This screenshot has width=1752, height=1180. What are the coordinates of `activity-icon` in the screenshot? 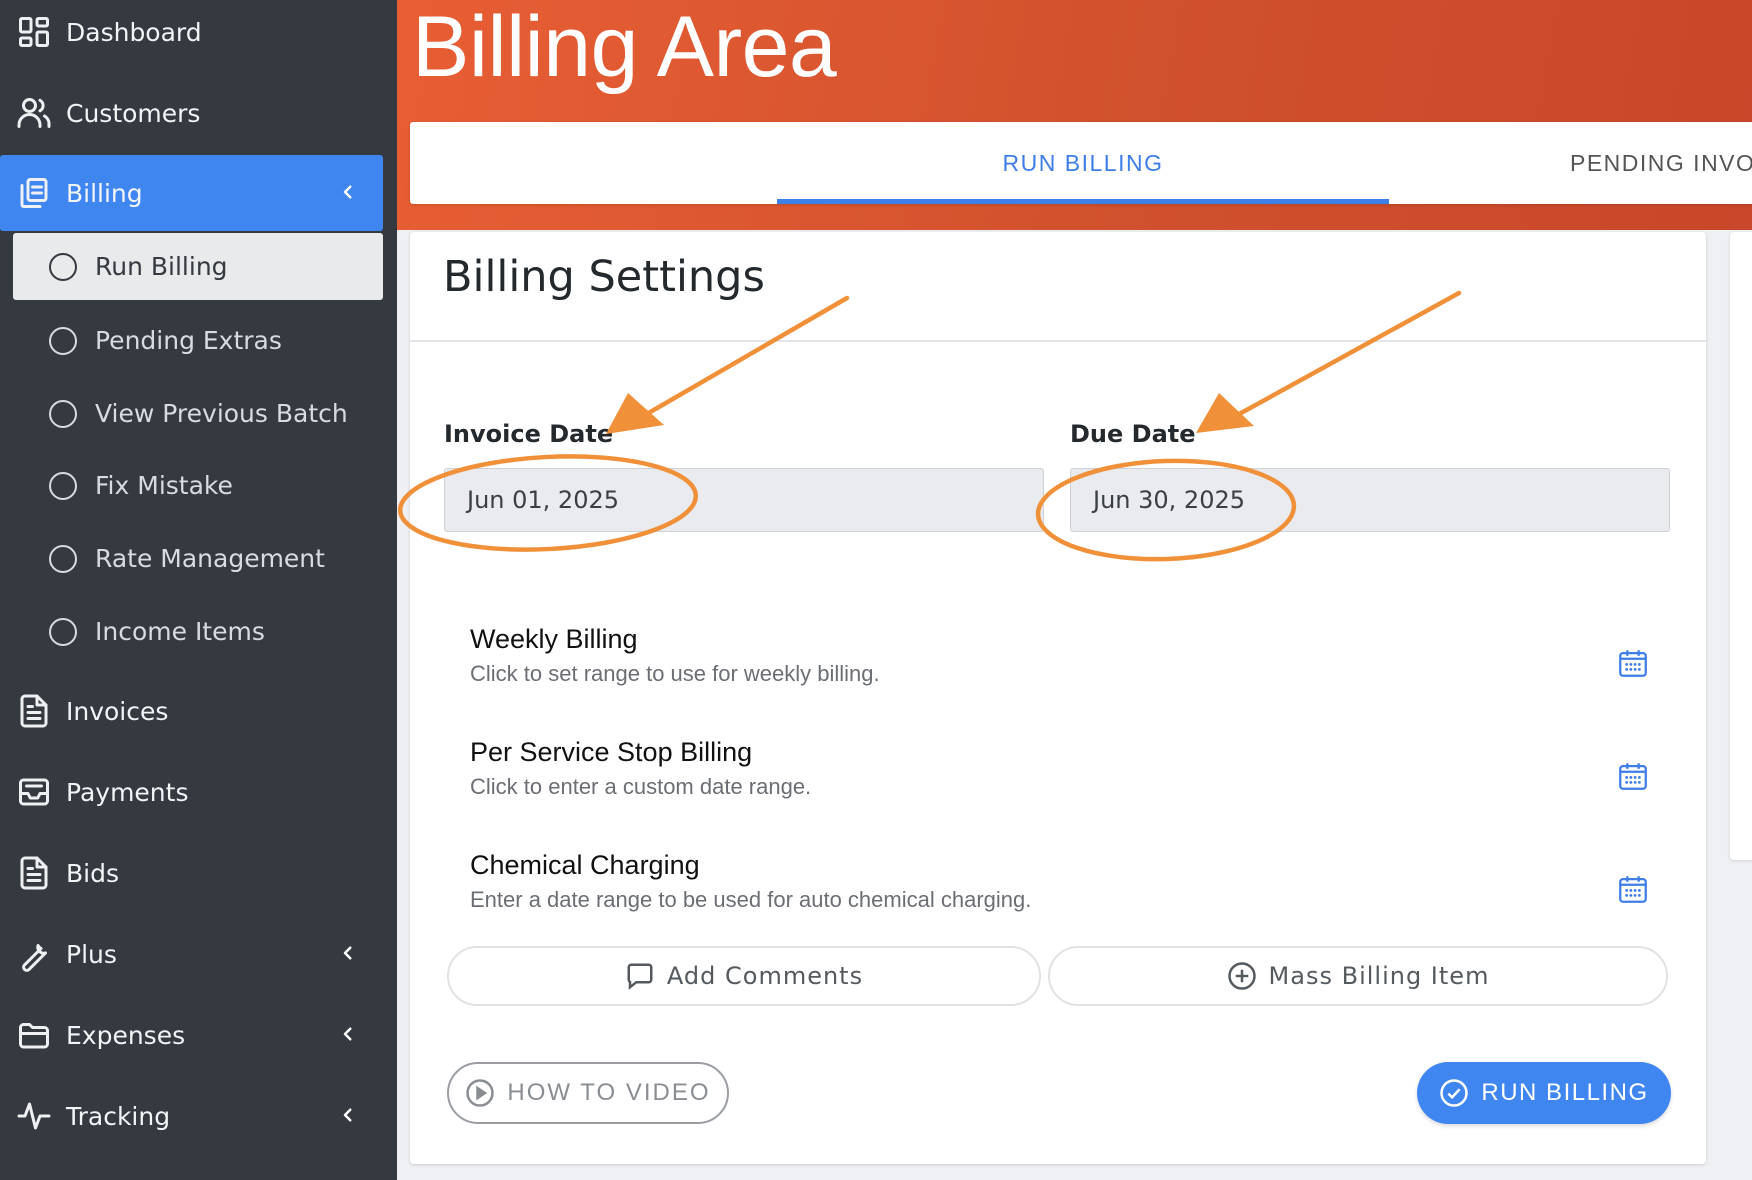 It's located at (34, 1116).